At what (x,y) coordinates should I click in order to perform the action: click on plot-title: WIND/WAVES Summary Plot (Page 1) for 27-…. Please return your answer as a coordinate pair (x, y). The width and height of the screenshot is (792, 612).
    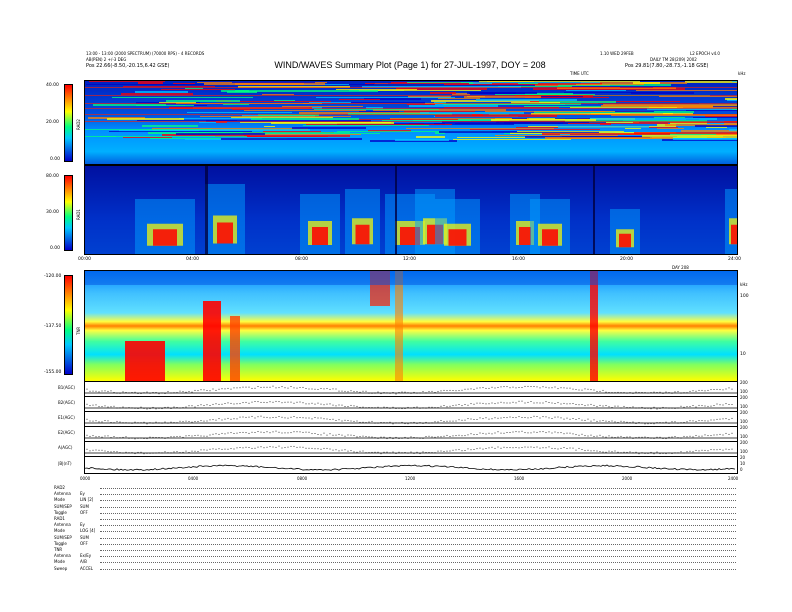
    Looking at the image, I should click on (410, 65).